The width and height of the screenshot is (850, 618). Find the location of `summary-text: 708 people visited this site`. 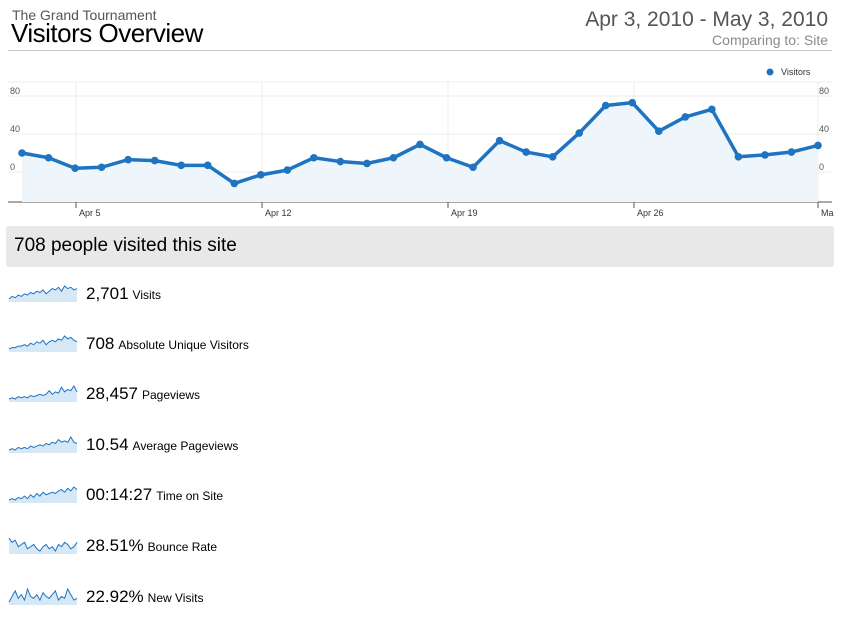

summary-text: 708 people visited this site is located at coordinates (125, 245).